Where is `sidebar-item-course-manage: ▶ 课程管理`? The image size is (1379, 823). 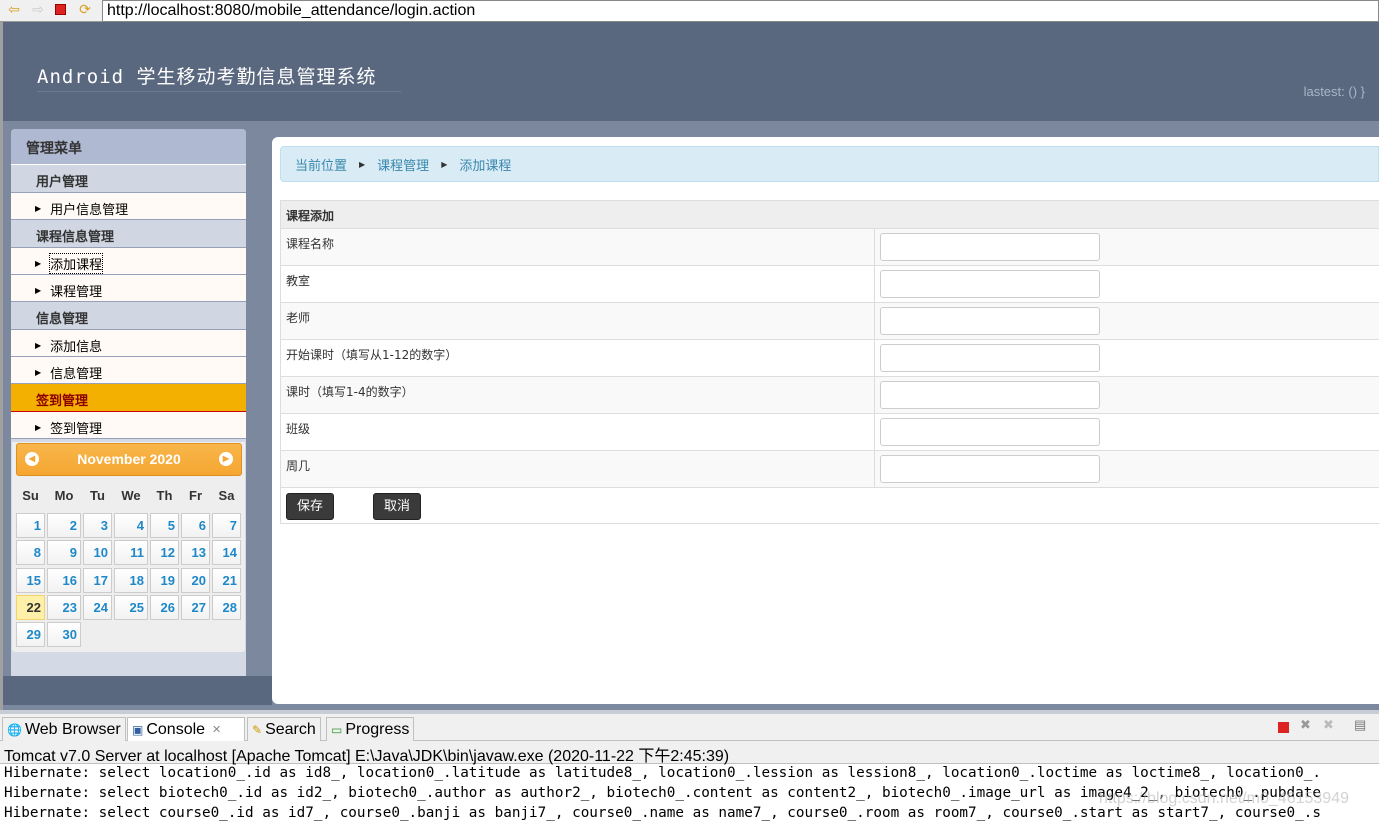 sidebar-item-course-manage: ▶ 课程管理 is located at coordinates (128, 288).